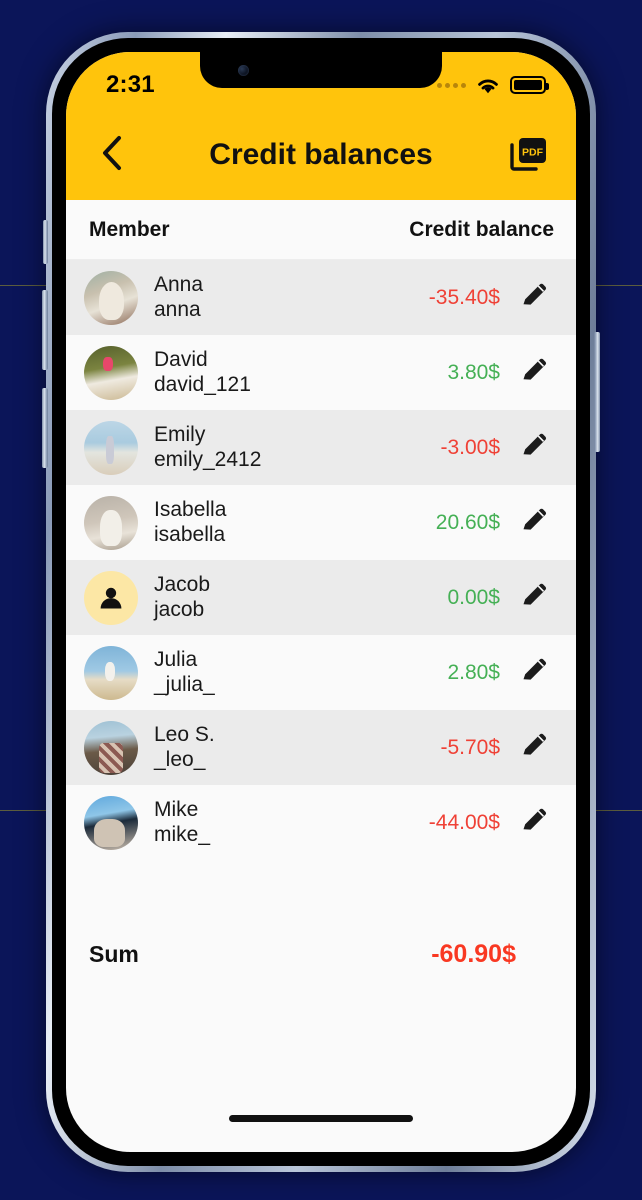  Describe the element at coordinates (321, 1118) in the screenshot. I see `home-indicator` at that location.